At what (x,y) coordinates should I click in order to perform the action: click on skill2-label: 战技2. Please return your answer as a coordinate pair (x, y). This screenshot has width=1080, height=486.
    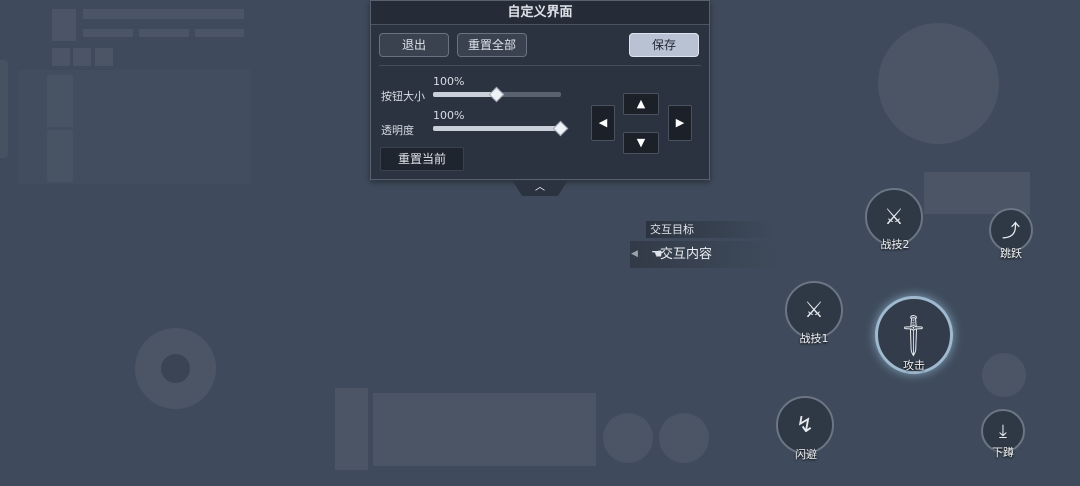
    Looking at the image, I should click on (895, 244).